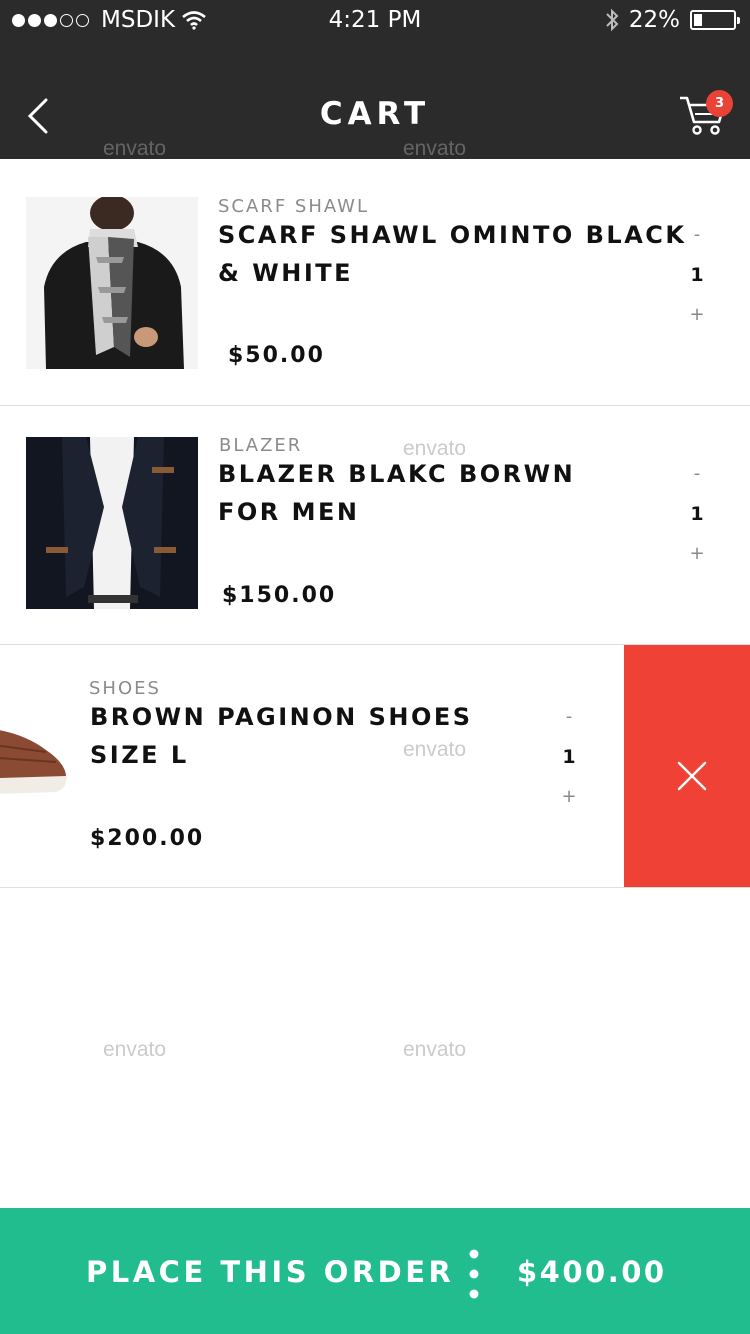 This screenshot has width=750, height=1334. I want to click on battery-icon, so click(715, 20).